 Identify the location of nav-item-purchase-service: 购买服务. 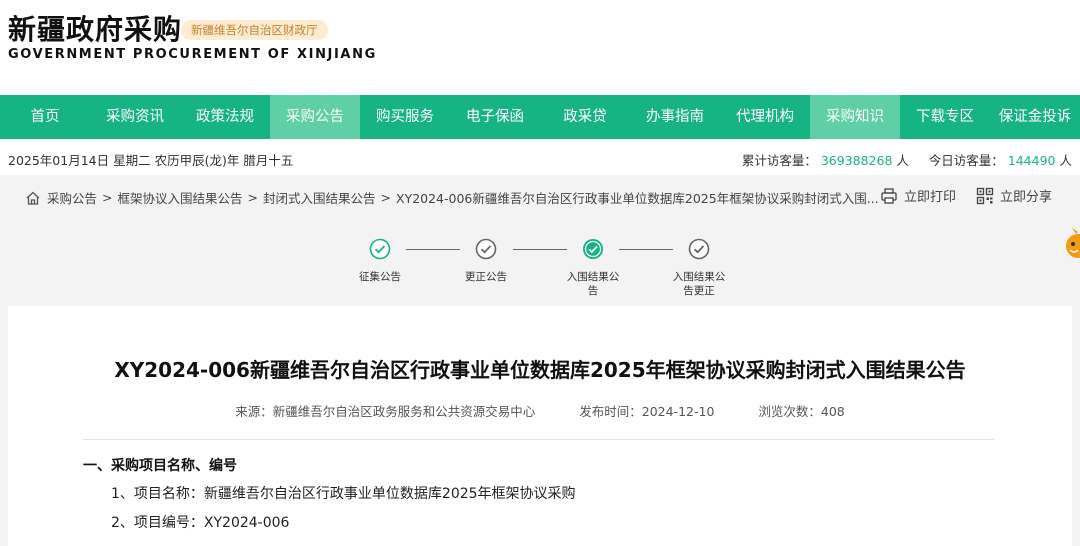
(405, 117).